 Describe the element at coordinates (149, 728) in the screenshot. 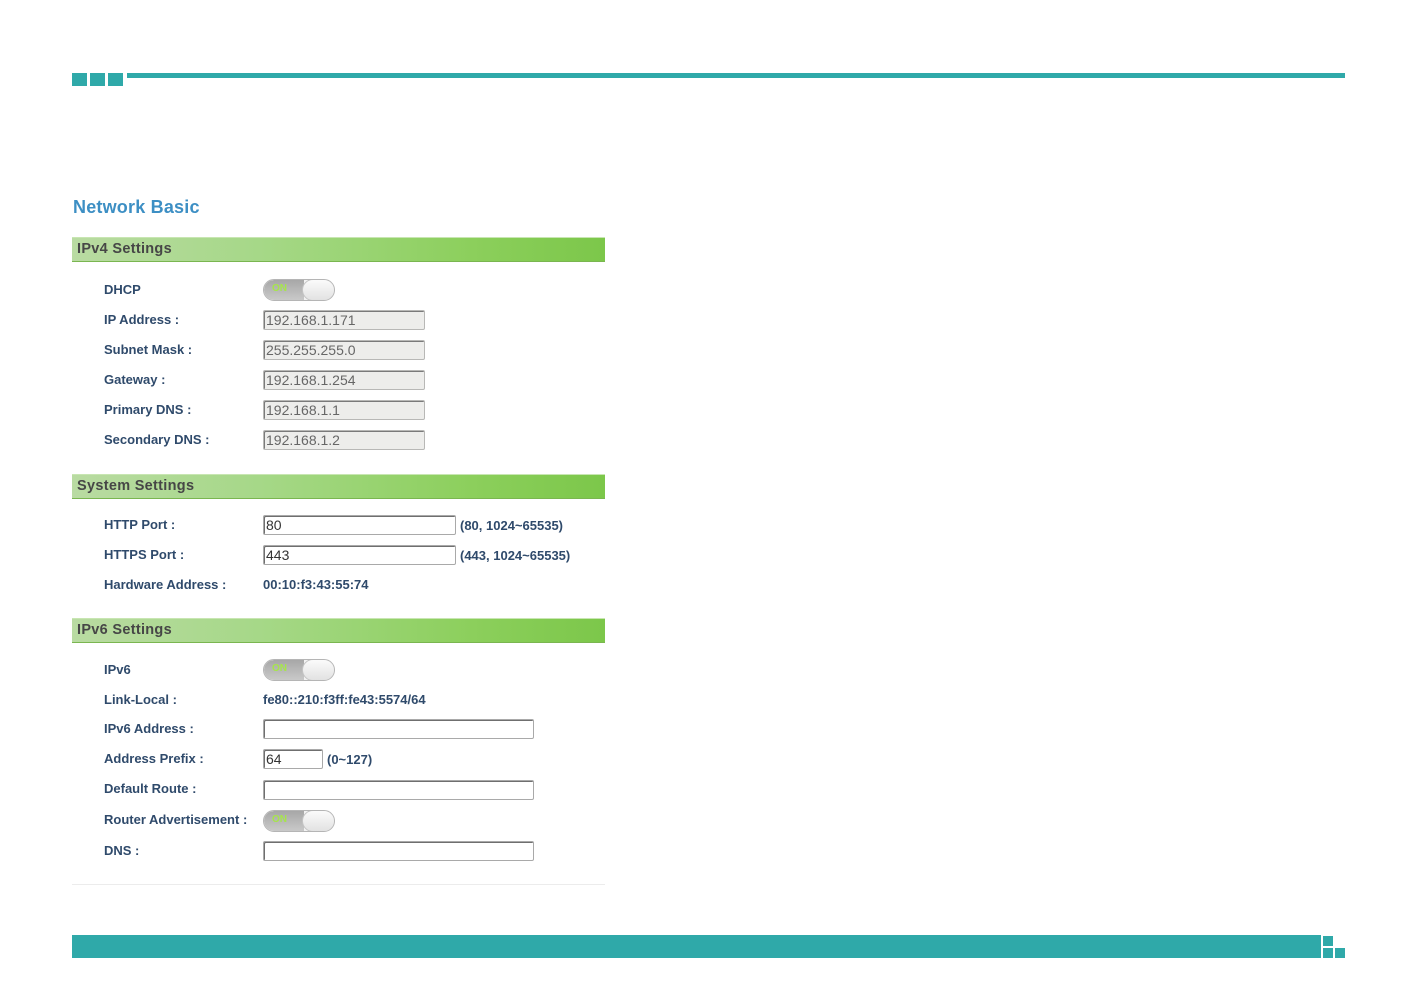

I see `ipv6-address-label: IPv6 Address :` at that location.